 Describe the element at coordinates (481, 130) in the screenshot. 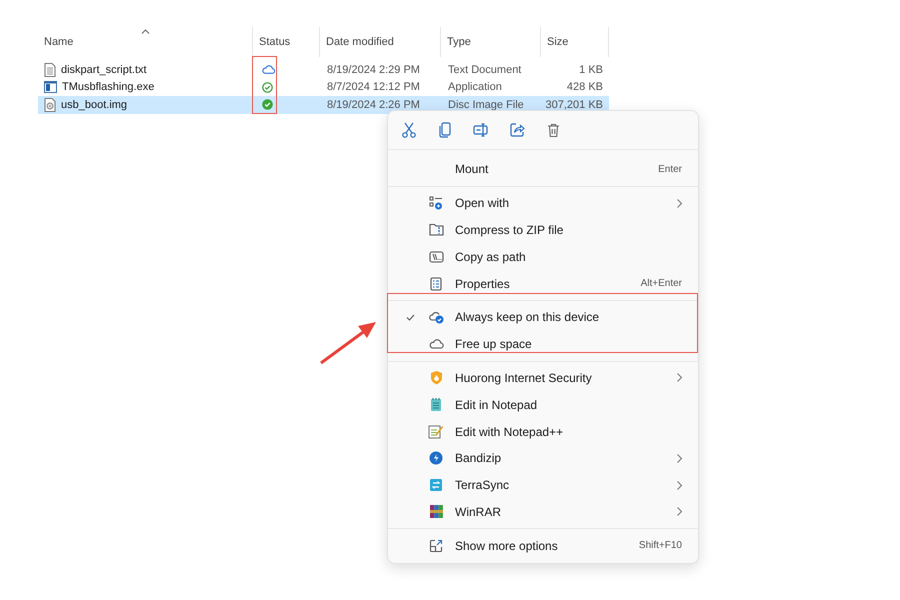

I see `rename-icon` at that location.